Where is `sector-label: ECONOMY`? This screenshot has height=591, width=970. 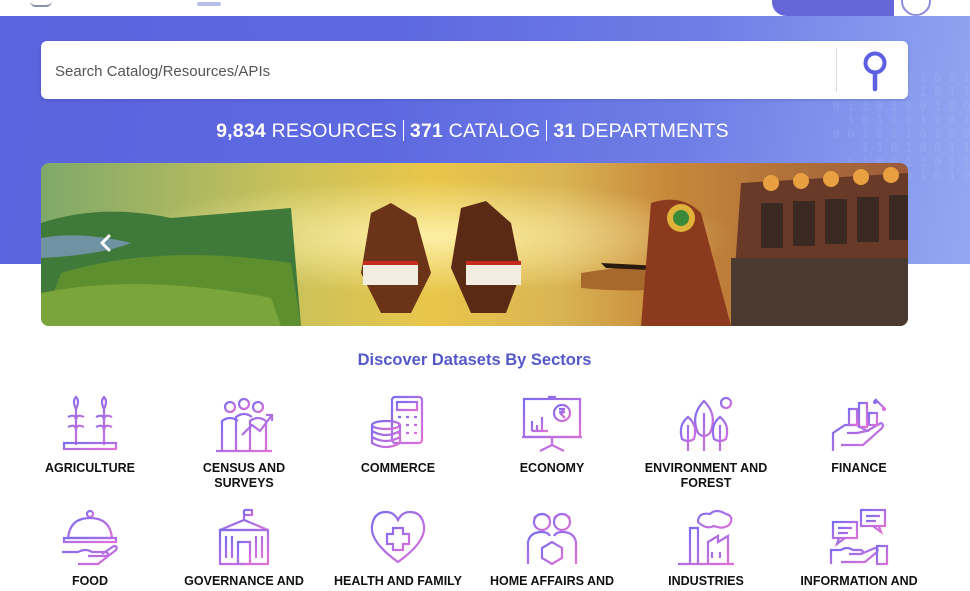 sector-label: ECONOMY is located at coordinates (552, 468).